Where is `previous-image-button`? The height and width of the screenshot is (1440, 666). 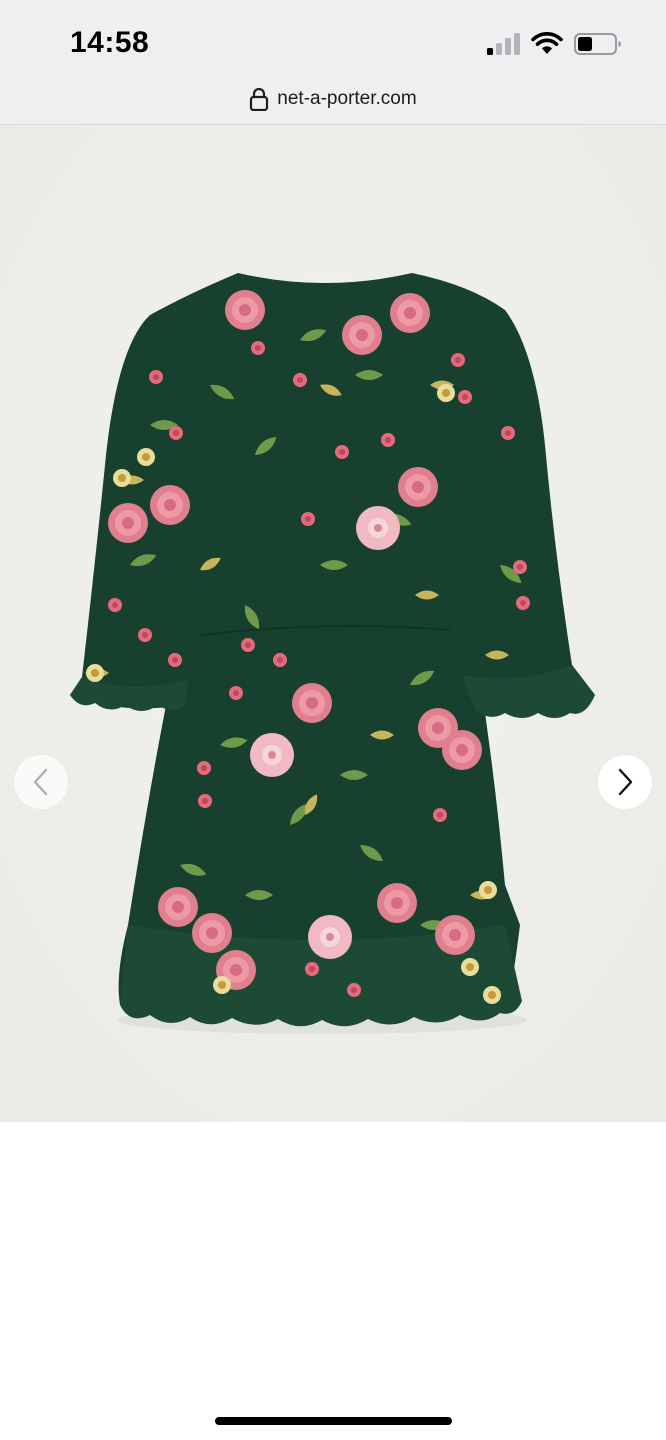
previous-image-button is located at coordinates (41, 782).